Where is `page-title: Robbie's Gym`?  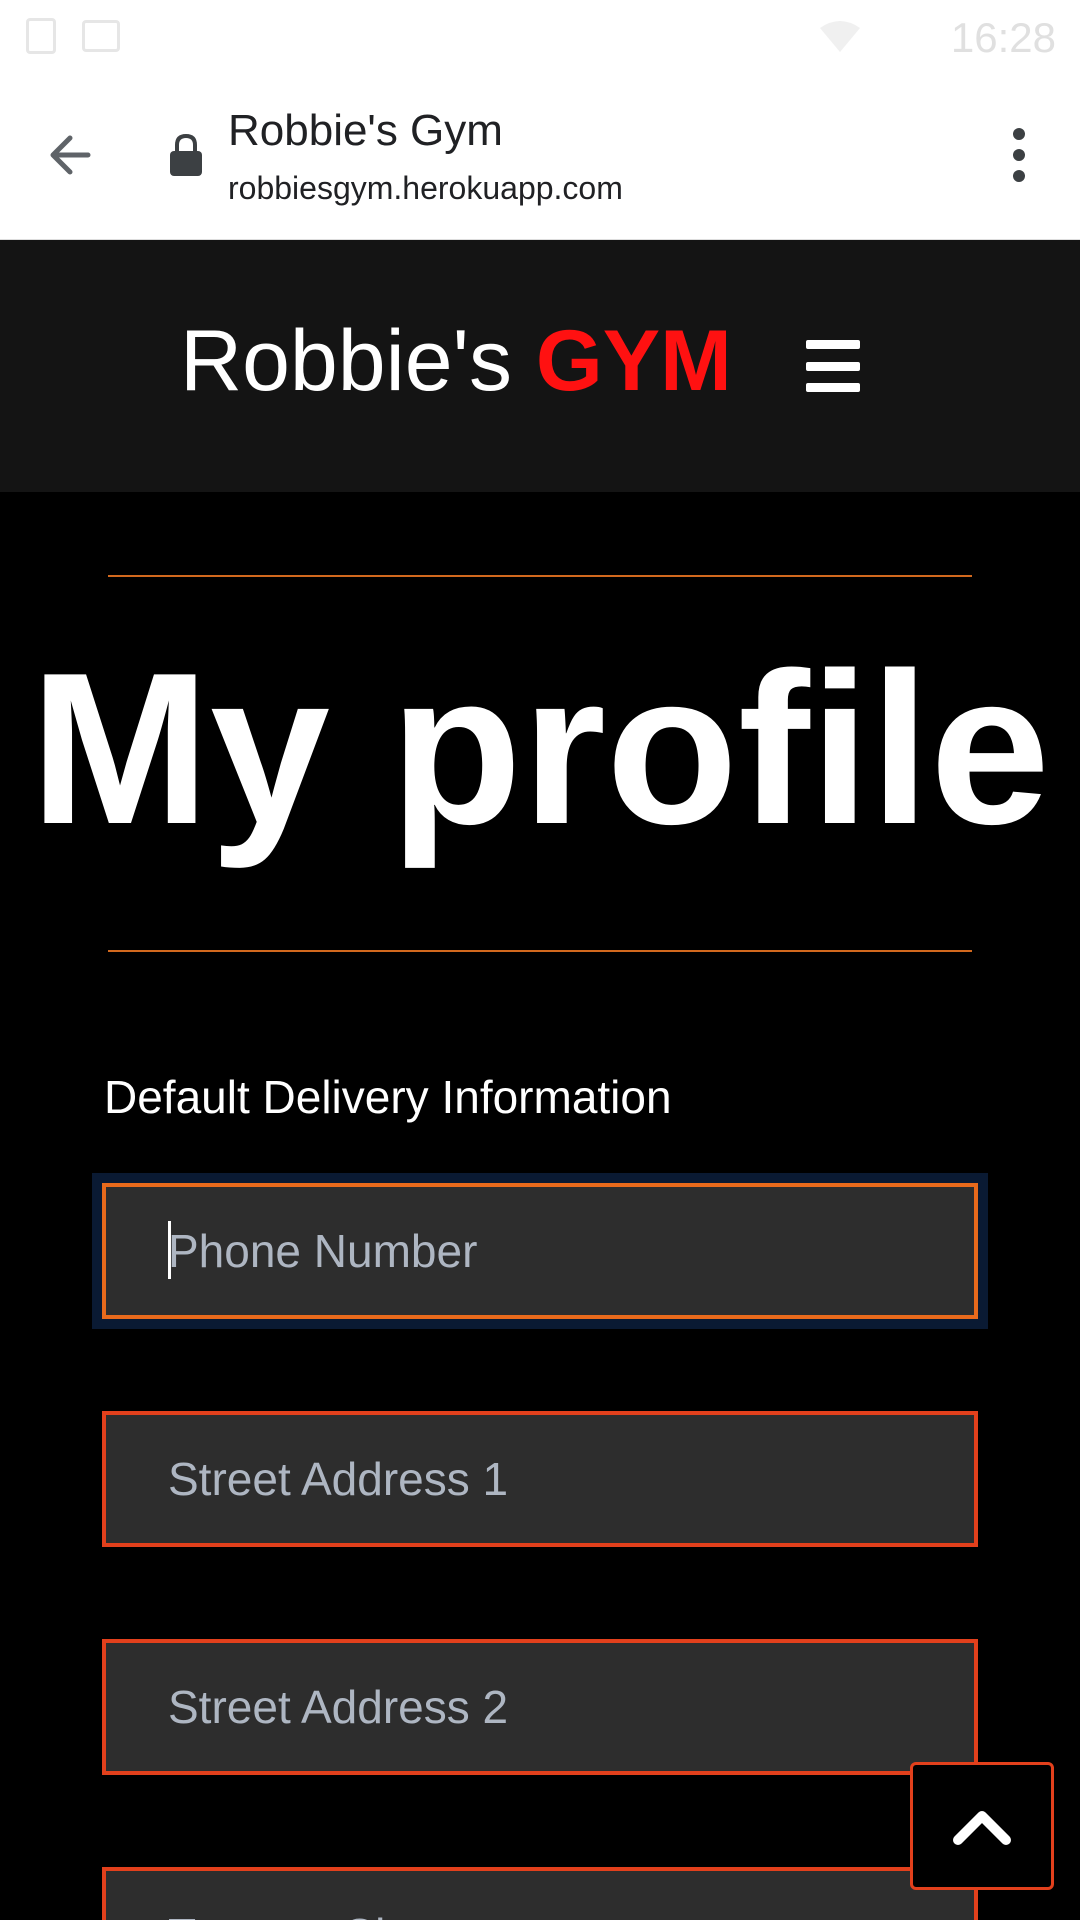
page-title: Robbie's Gym is located at coordinates (365, 131).